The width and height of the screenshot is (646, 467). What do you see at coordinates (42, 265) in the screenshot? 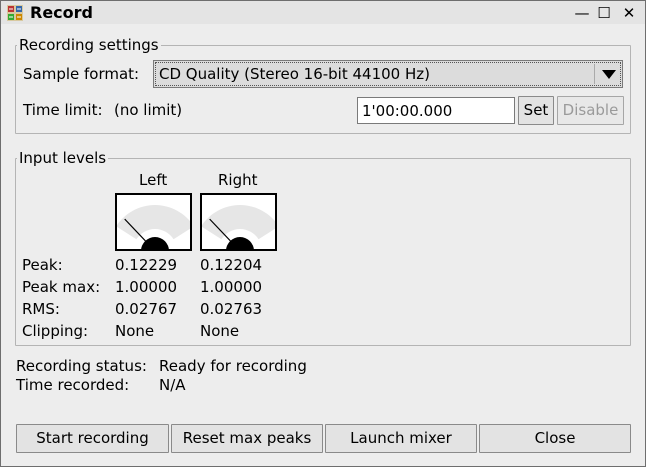
I see `peak-label: Peak:` at bounding box center [42, 265].